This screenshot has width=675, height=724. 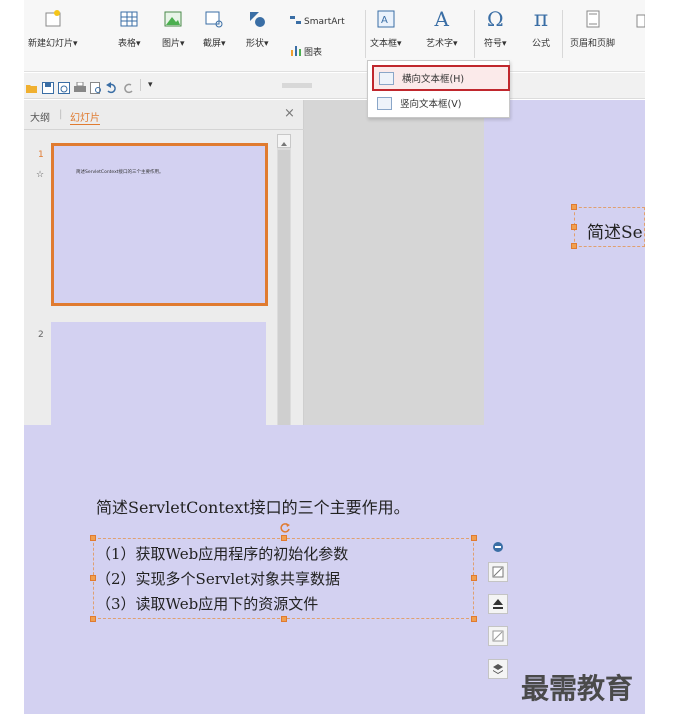 What do you see at coordinates (214, 19) in the screenshot?
I see `screenshot-icon` at bounding box center [214, 19].